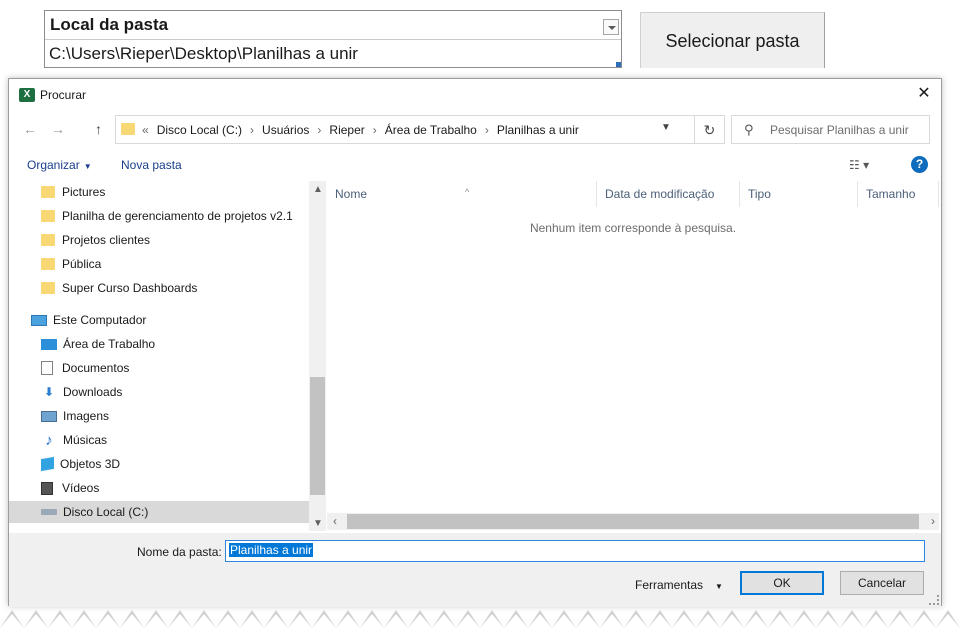 The image size is (960, 628). I want to click on back-arrow-icon: ←, so click(30, 129).